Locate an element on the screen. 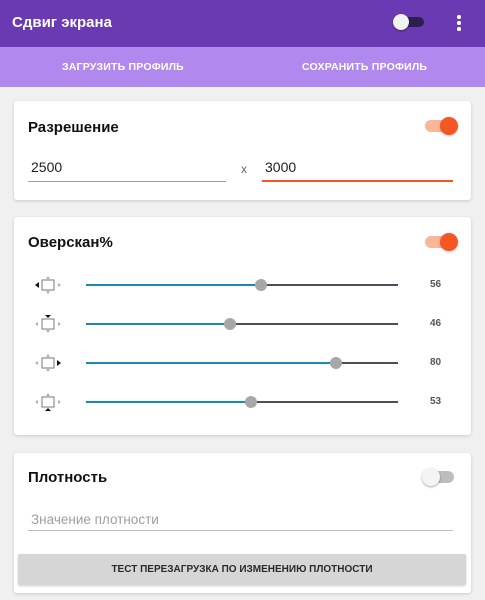 The height and width of the screenshot is (600, 485). switch-thumb is located at coordinates (401, 22).